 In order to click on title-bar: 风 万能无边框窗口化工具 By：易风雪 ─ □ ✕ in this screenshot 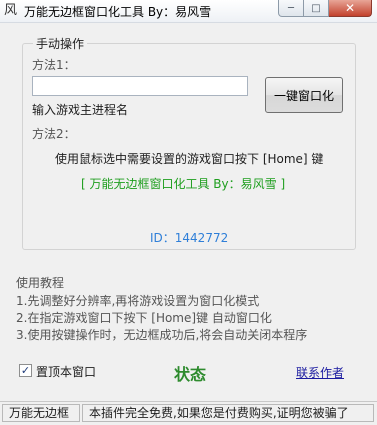, I will do `click(188, 11)`.